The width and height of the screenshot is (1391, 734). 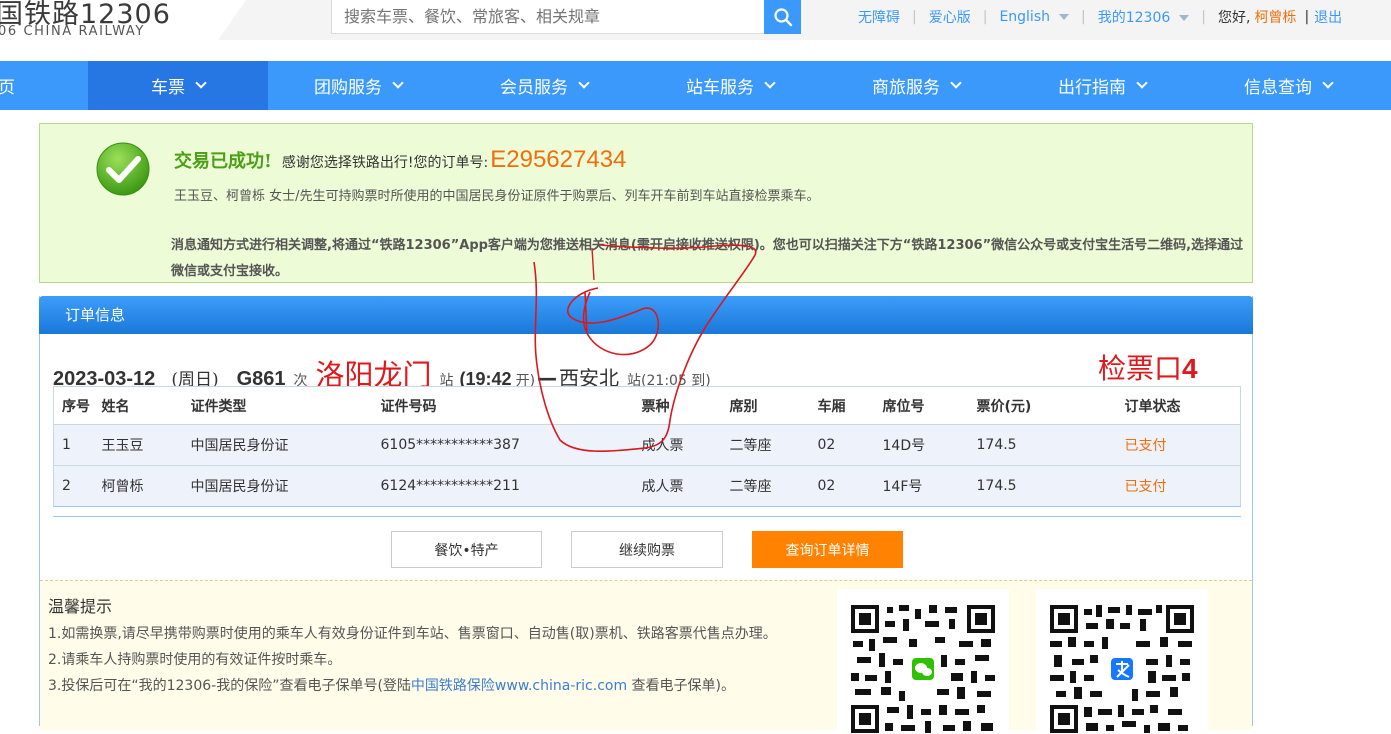 I want to click on cell-ticket-type: 成人票, so click(x=685, y=486).